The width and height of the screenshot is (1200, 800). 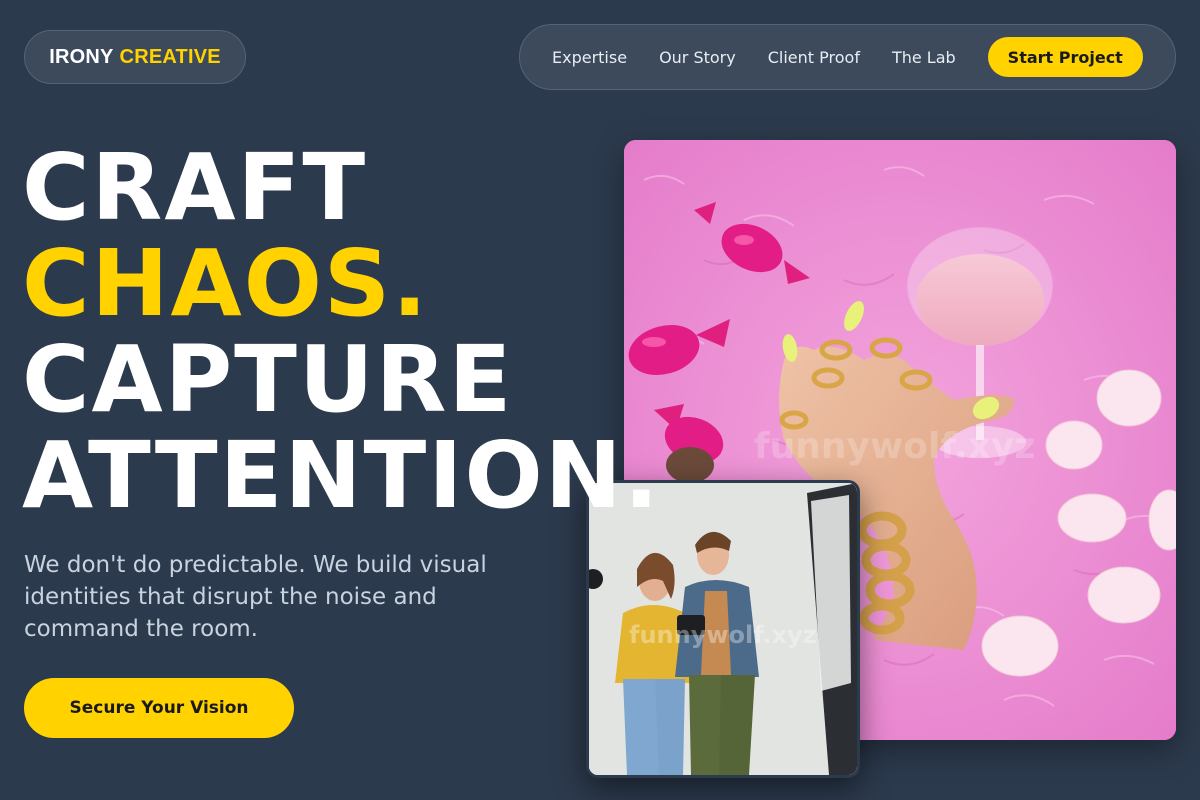 What do you see at coordinates (226, 283) in the screenshot?
I see `headline-line-2: CHAOS.` at bounding box center [226, 283].